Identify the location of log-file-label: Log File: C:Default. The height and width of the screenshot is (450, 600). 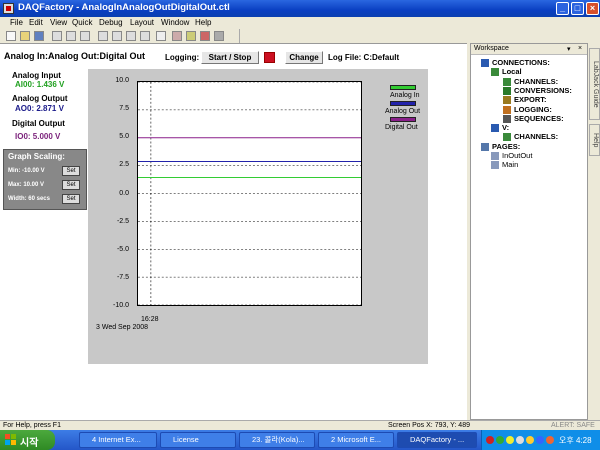
(364, 57).